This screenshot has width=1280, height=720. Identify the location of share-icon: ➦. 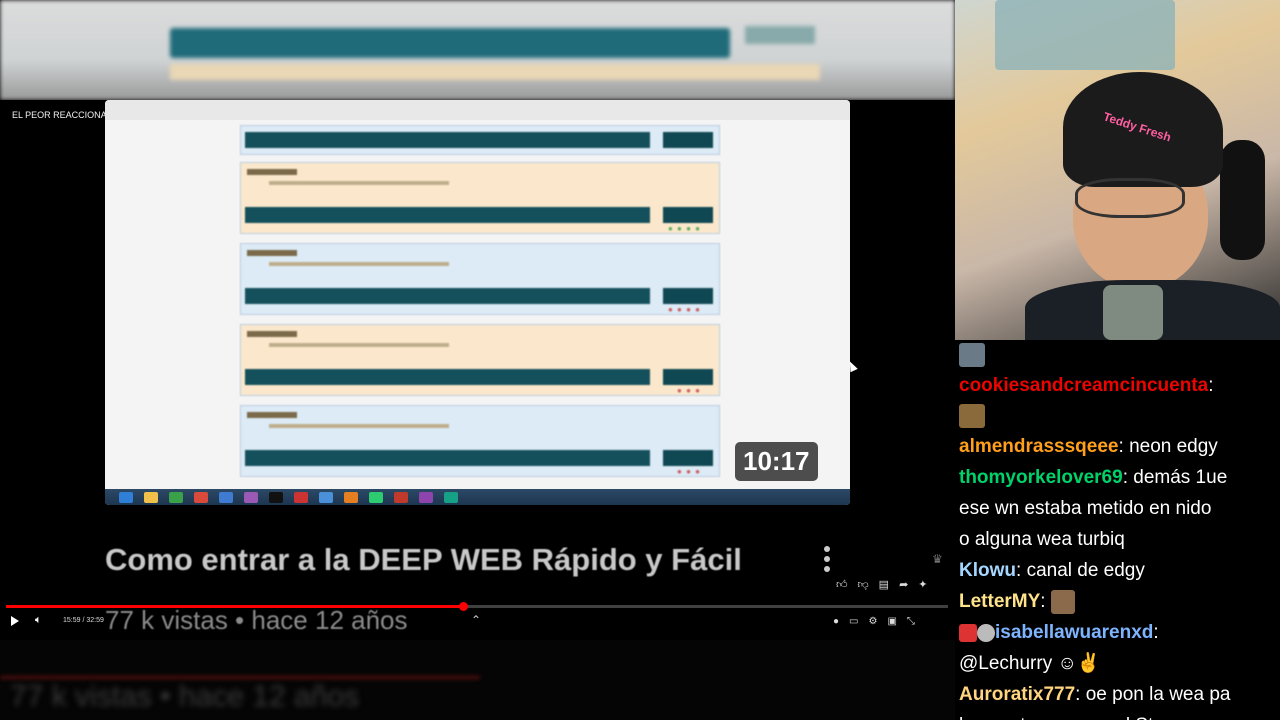
(903, 584).